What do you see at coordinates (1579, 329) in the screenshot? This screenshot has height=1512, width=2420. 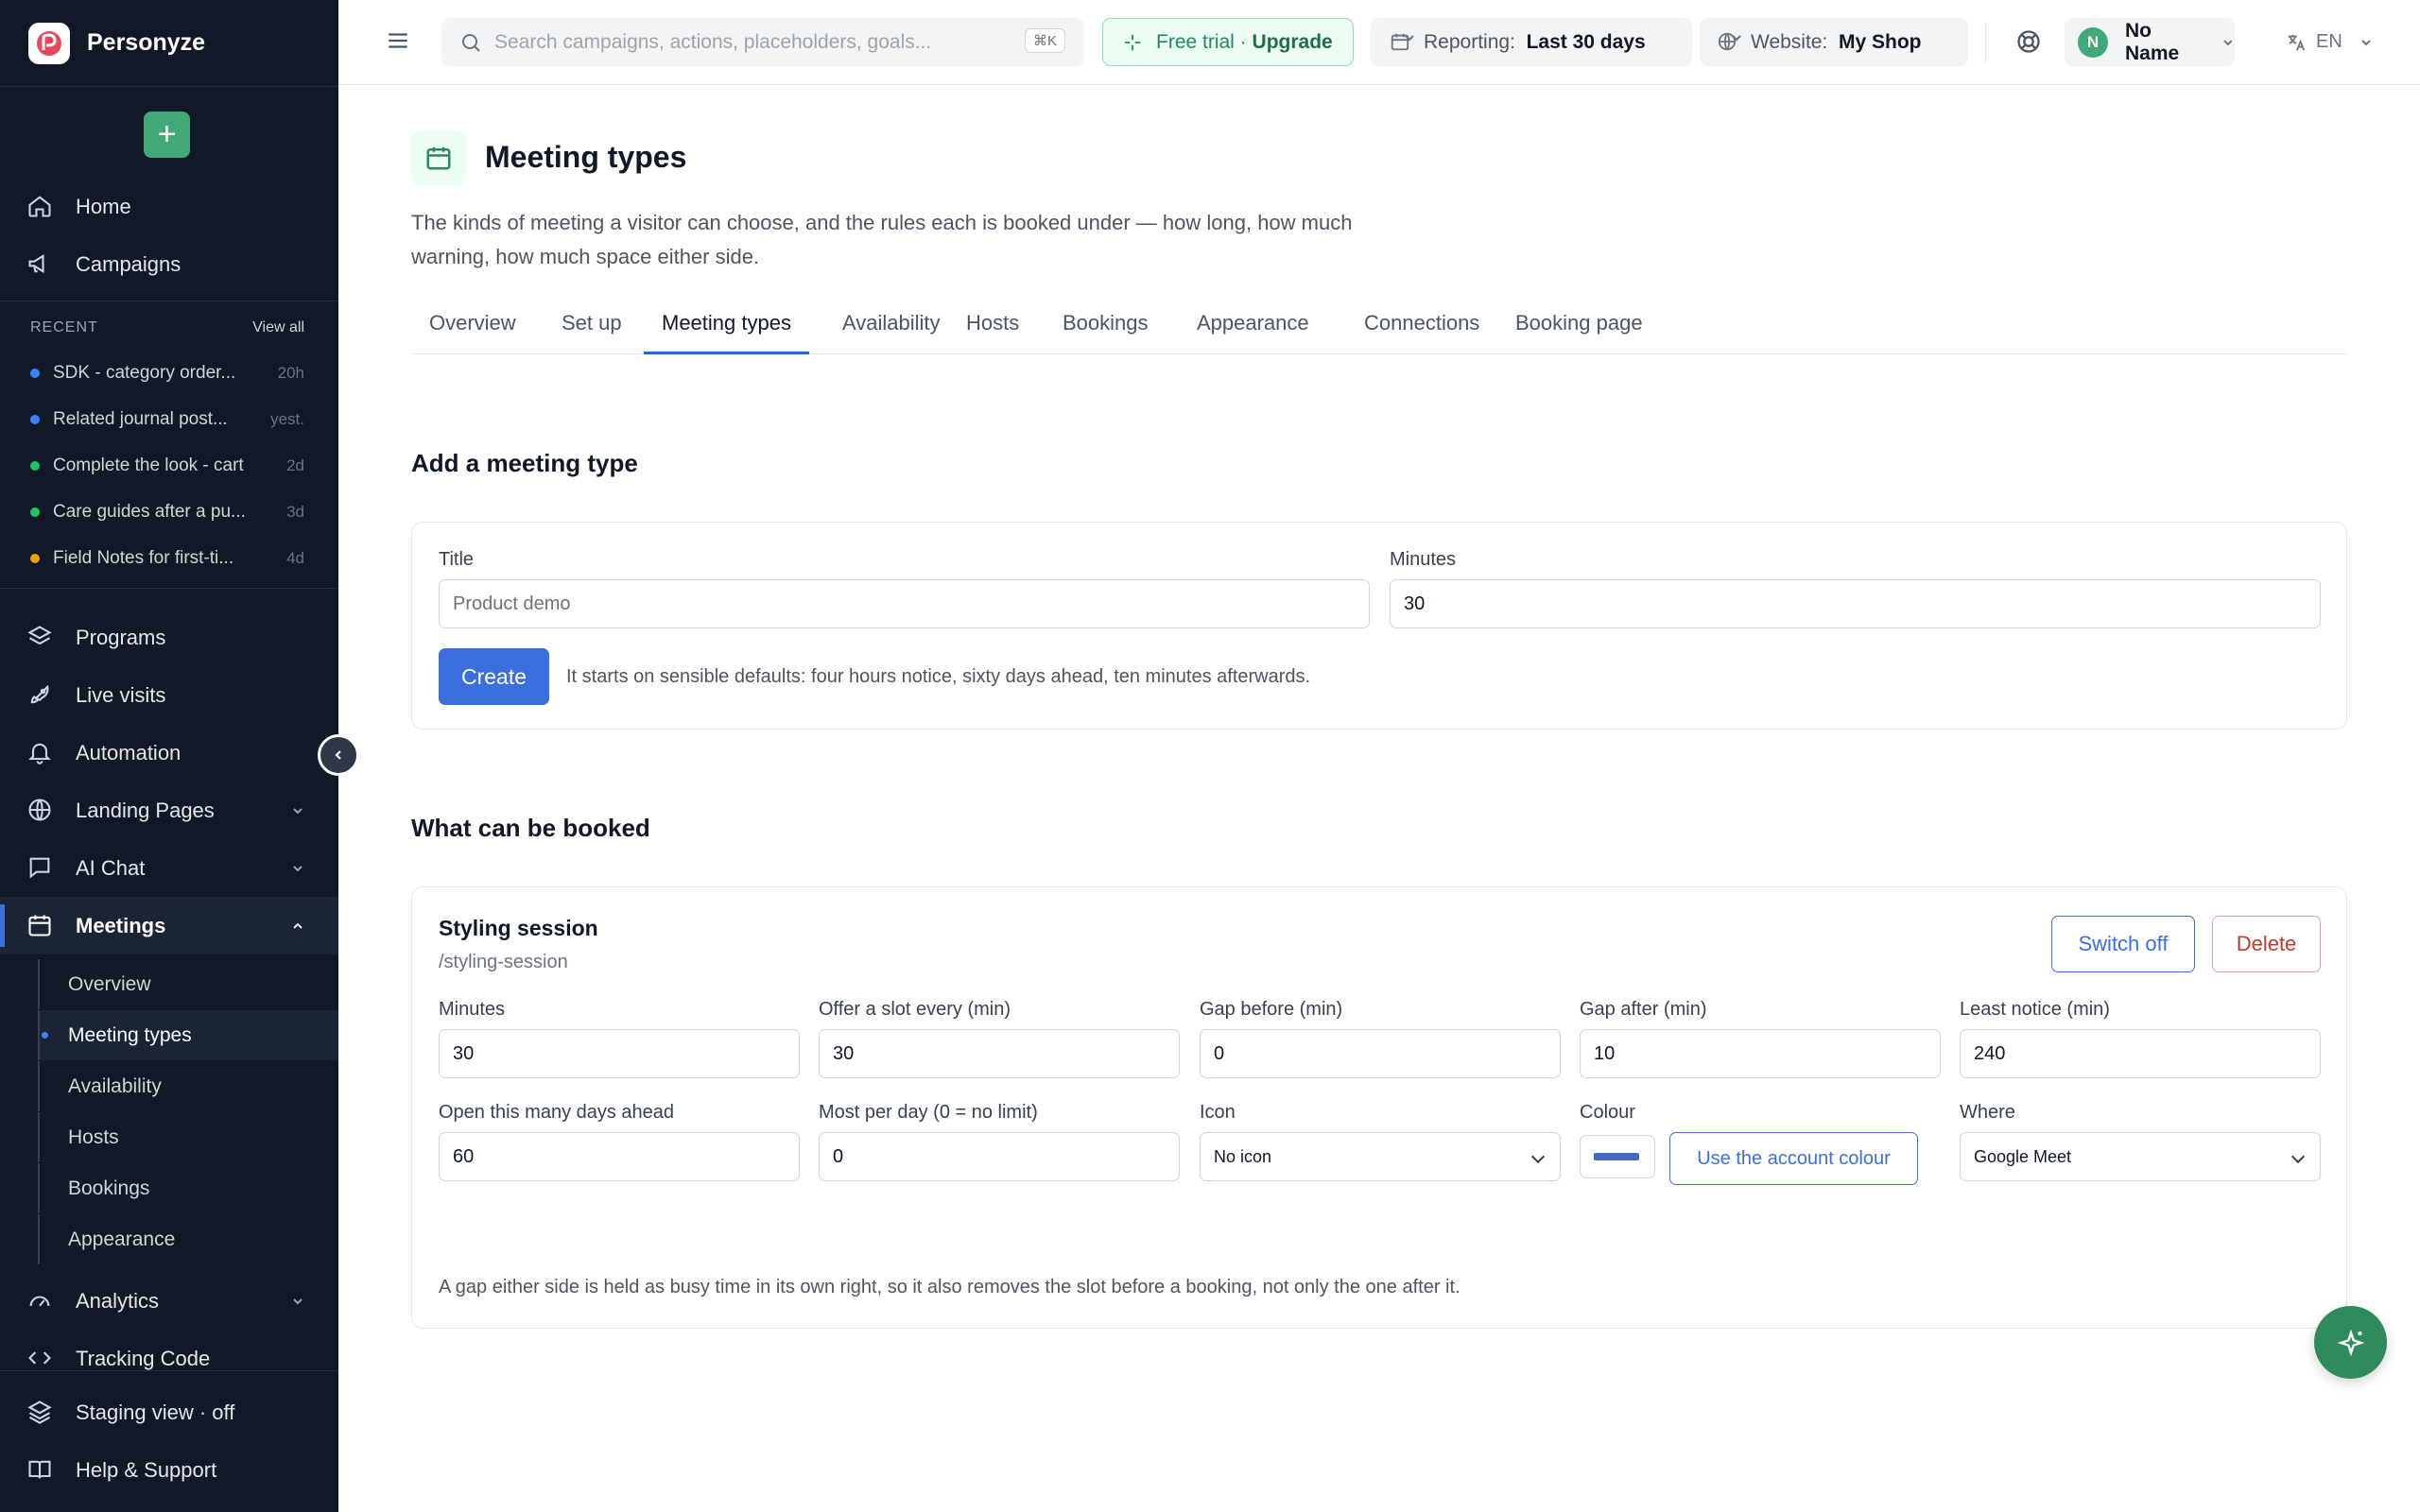 I see `tab-booking-page: Booking page` at bounding box center [1579, 329].